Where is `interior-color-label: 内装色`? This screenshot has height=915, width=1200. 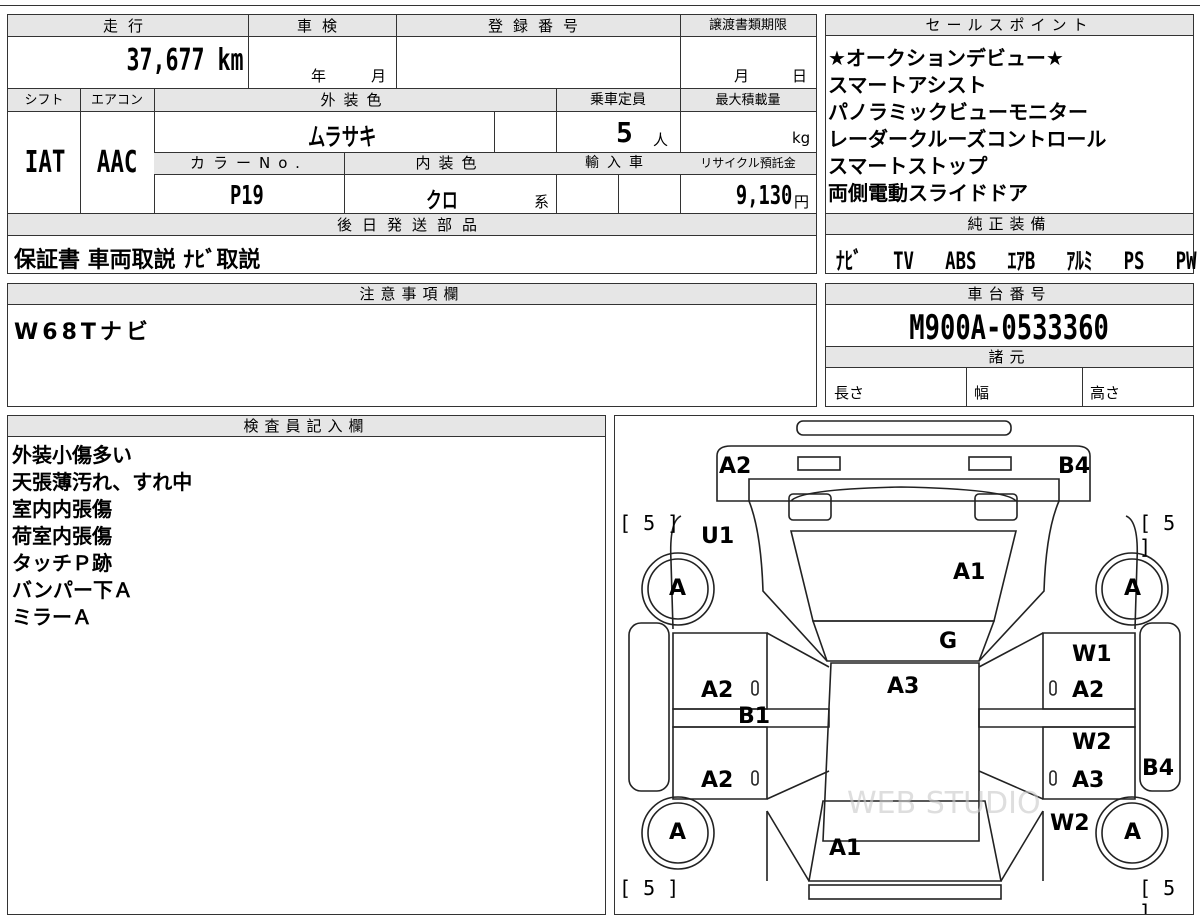
interior-color-label: 内装色 is located at coordinates (450, 163).